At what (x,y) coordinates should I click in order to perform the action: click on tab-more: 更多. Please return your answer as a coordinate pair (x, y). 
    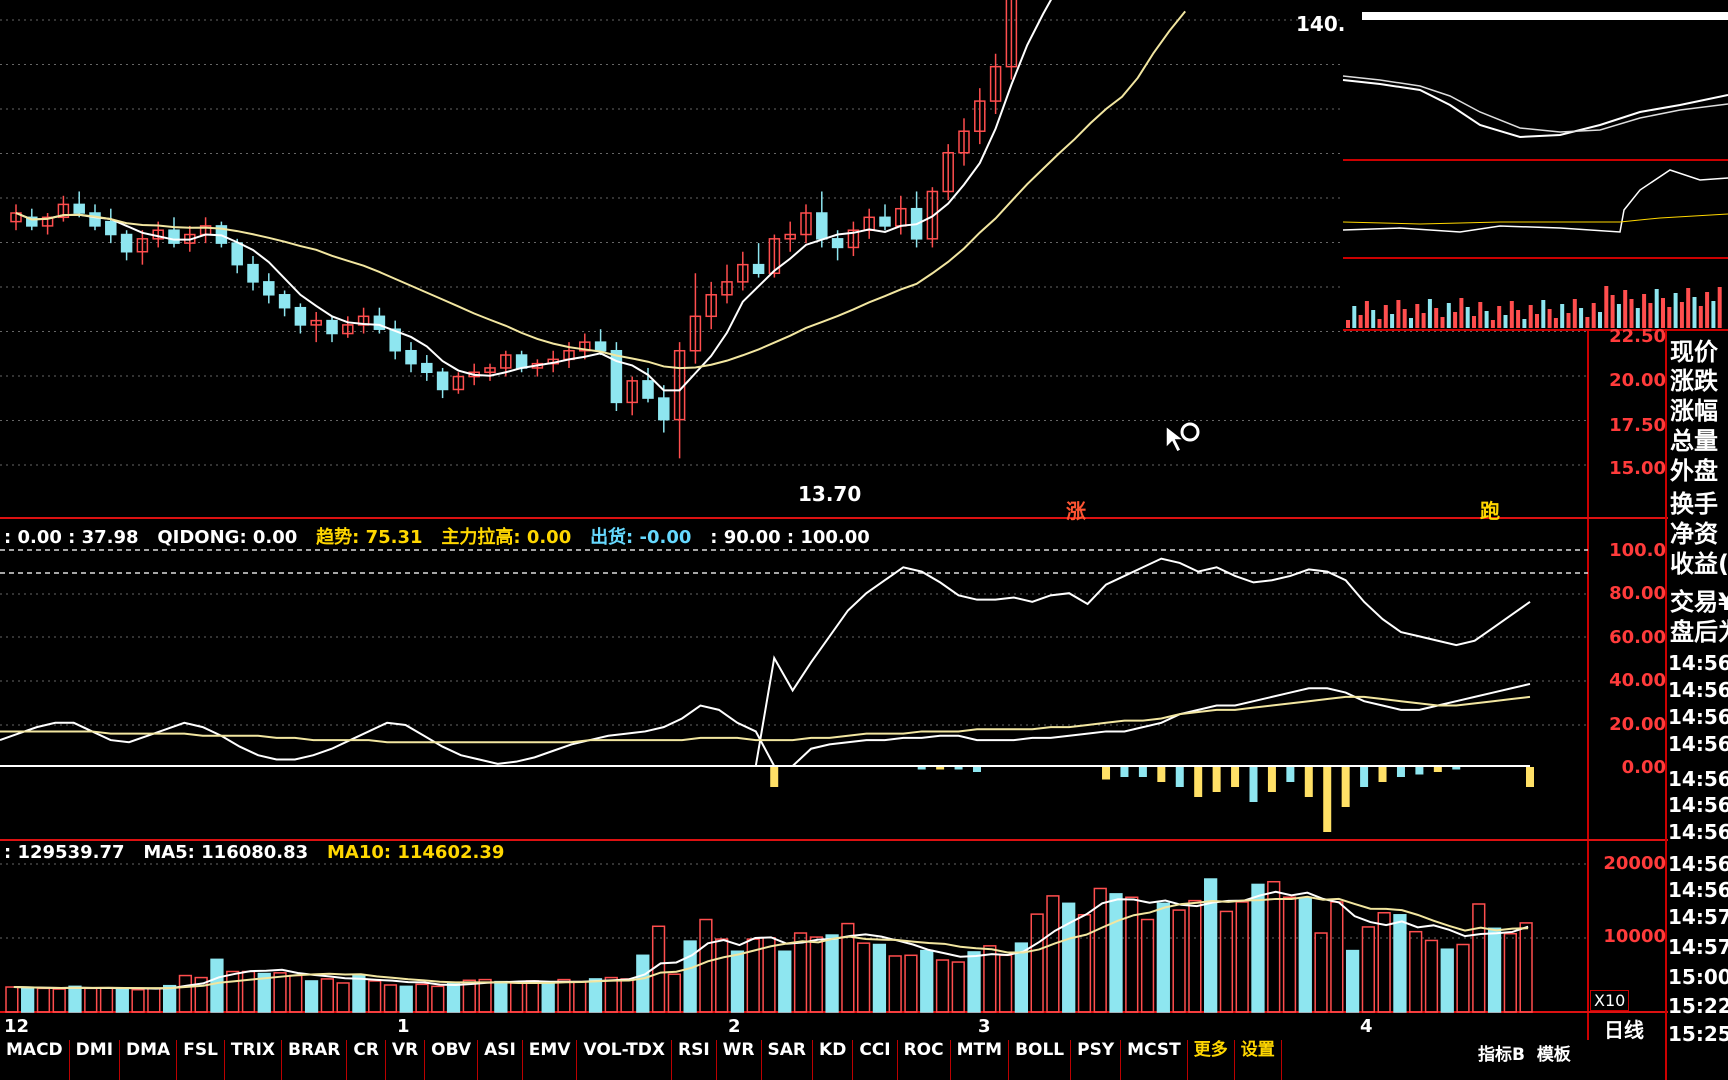
    Looking at the image, I should click on (1211, 1060).